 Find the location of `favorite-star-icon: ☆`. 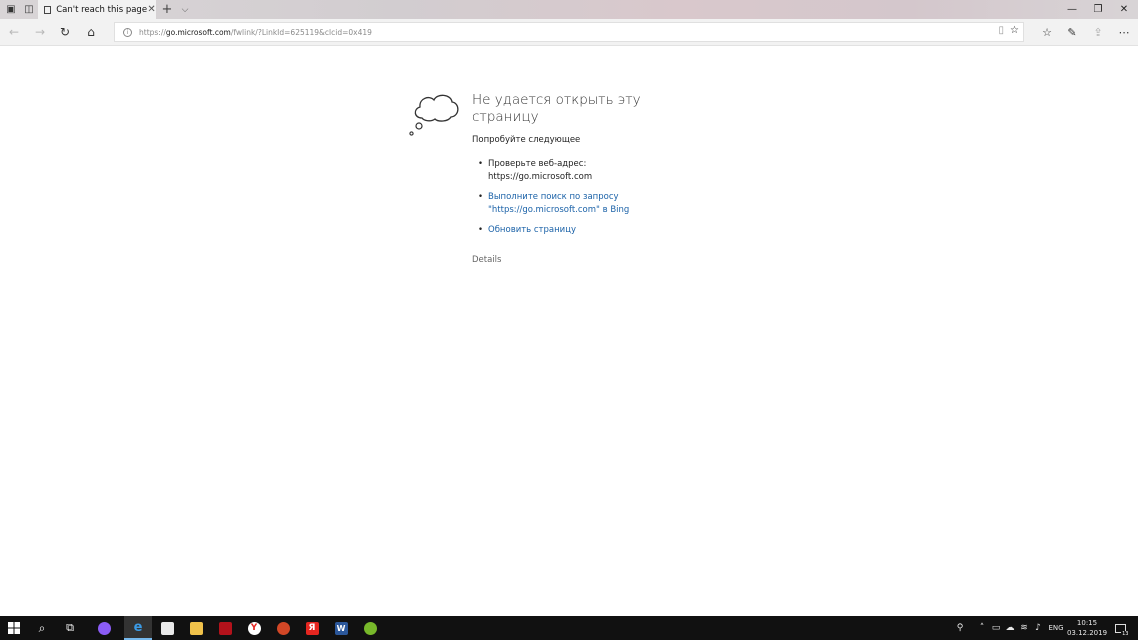

favorite-star-icon: ☆ is located at coordinates (1014, 30).